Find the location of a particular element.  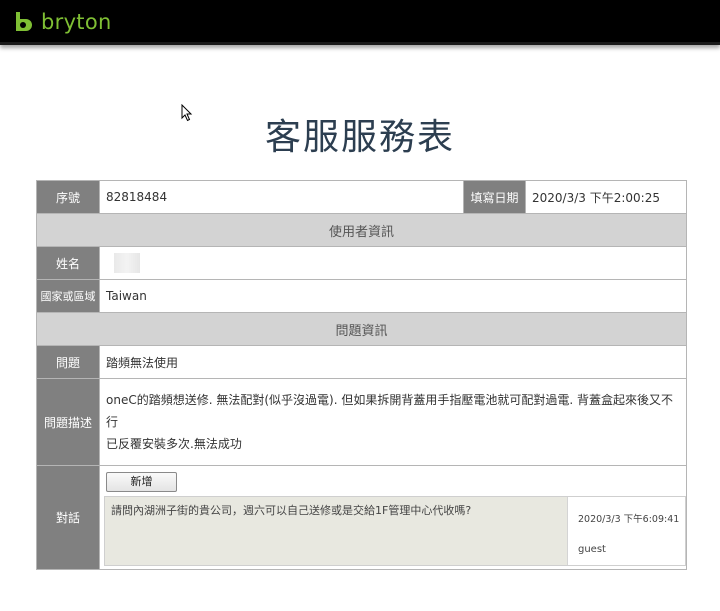

bryton-logo: bryton is located at coordinates (62, 22).